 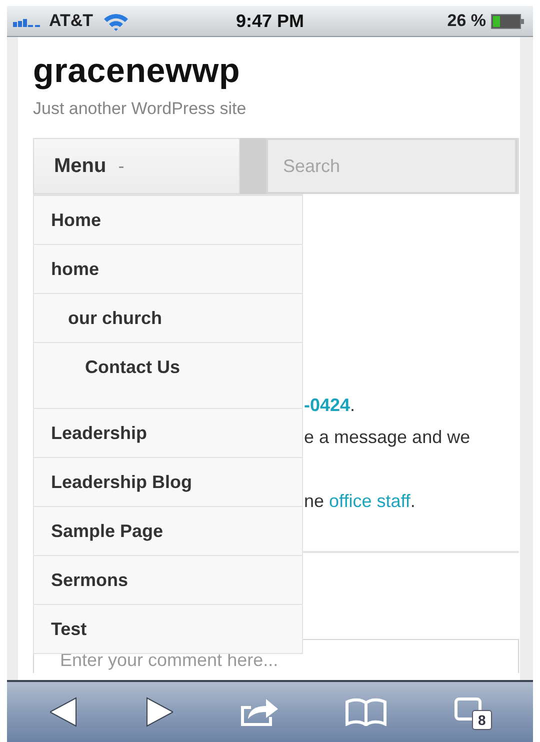 What do you see at coordinates (168, 481) in the screenshot?
I see `menu-item: Leadership Blog` at bounding box center [168, 481].